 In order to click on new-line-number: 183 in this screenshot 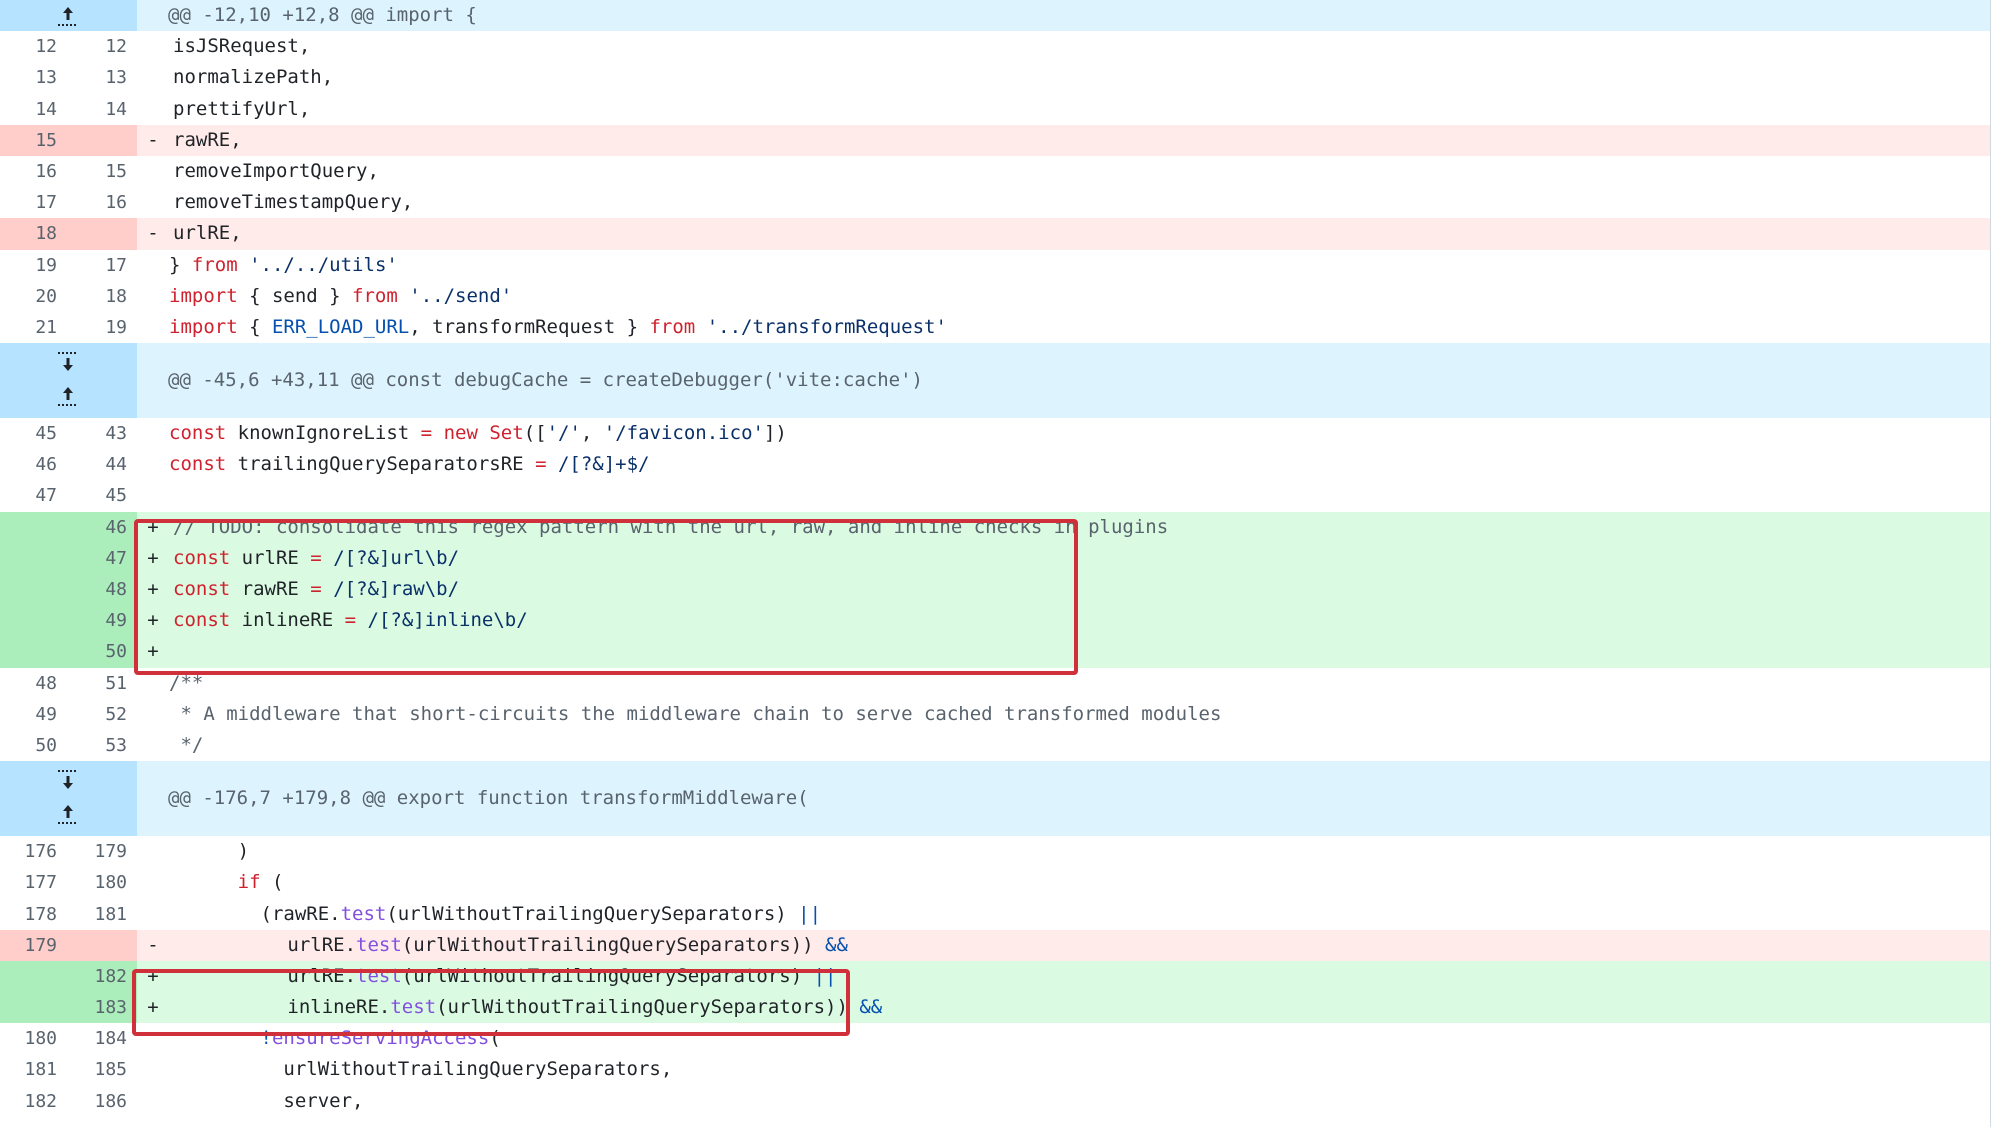, I will do `click(102, 1008)`.